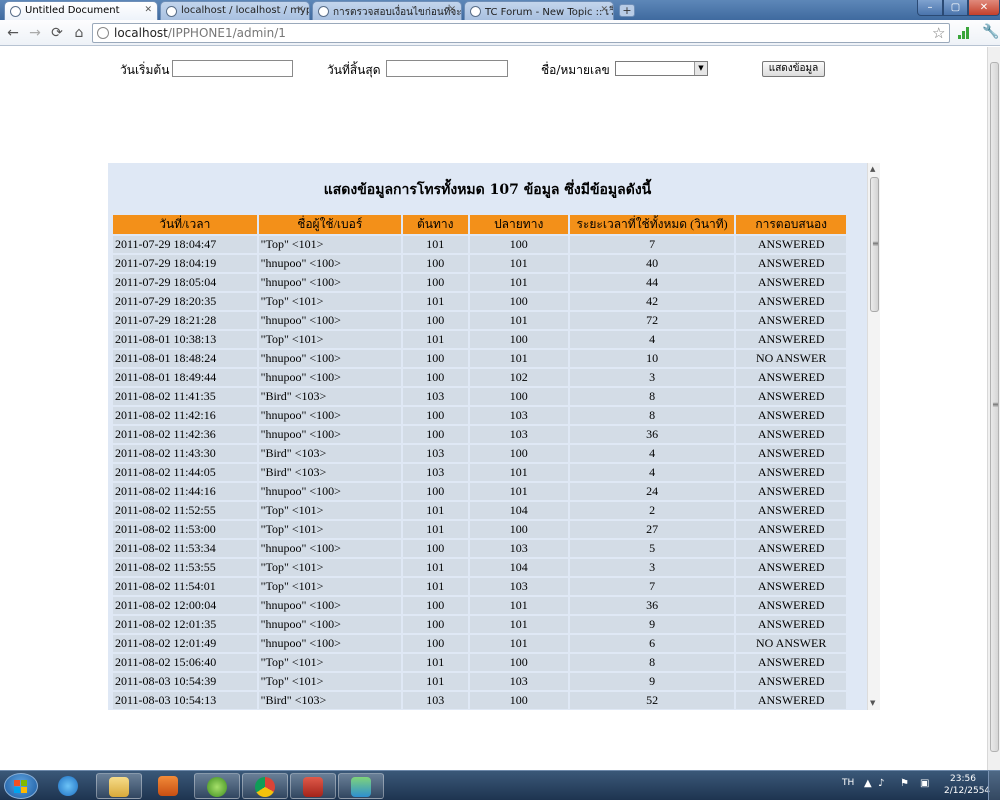 The width and height of the screenshot is (1000, 800). What do you see at coordinates (873, 436) in the screenshot?
I see `report-scrollbar: ▲ ≡ ▼` at bounding box center [873, 436].